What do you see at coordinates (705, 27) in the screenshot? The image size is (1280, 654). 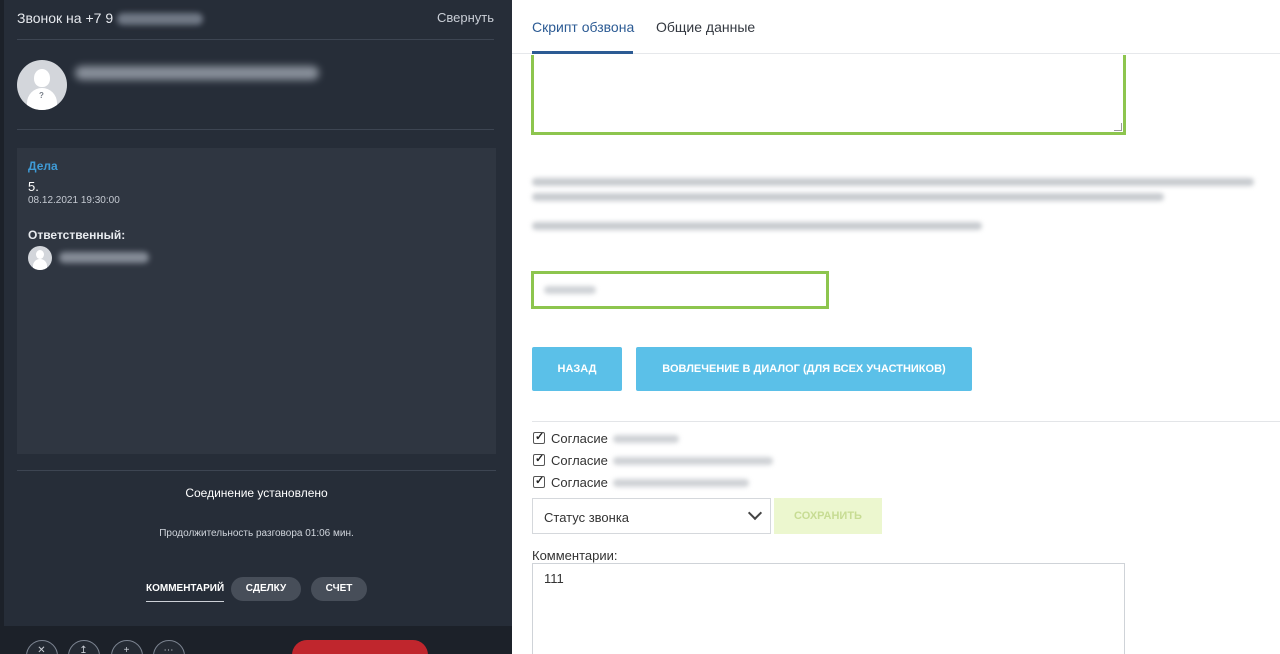 I see `tab-general-data: Общие данные` at bounding box center [705, 27].